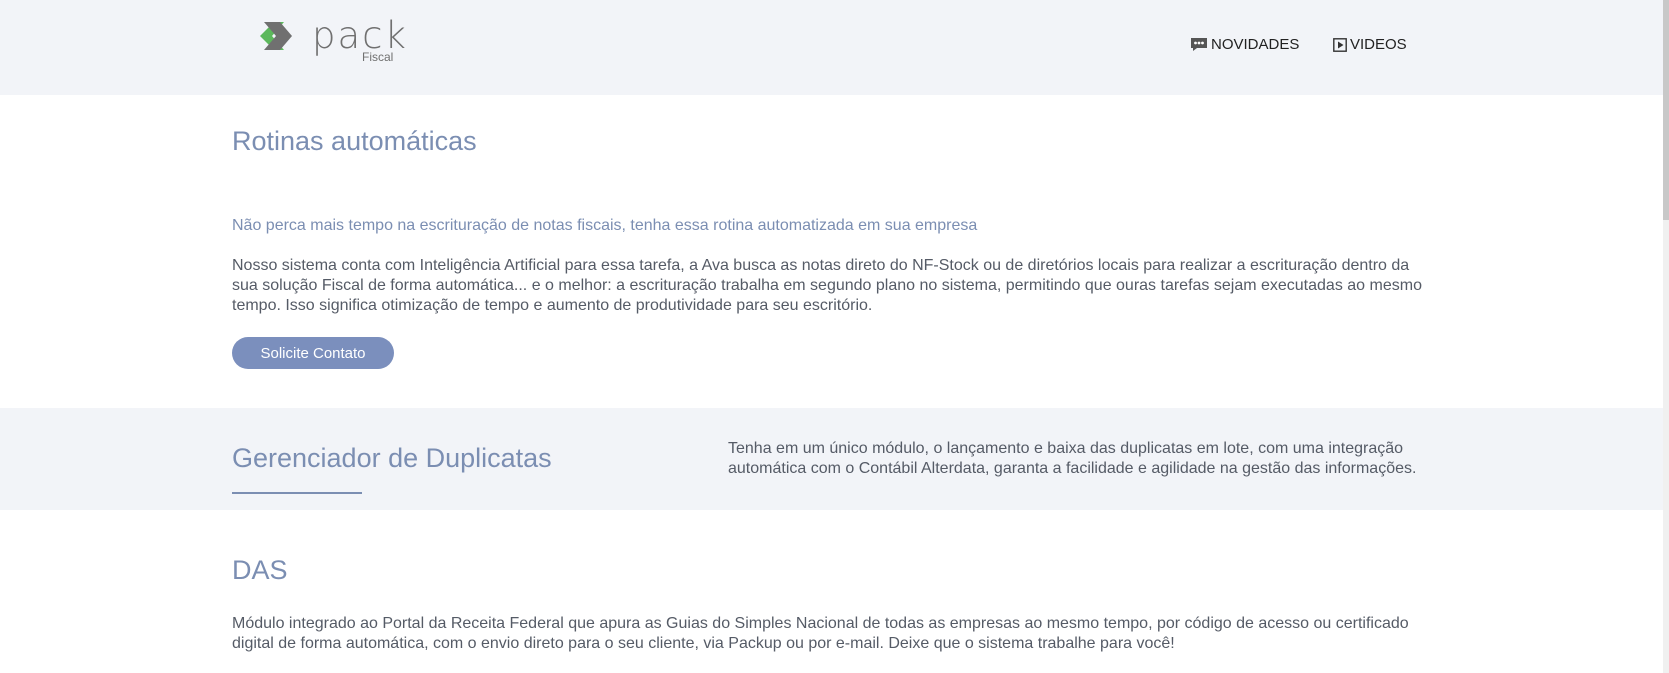 This screenshot has width=1669, height=673. I want to click on logo-wordmark: pack, so click(360, 35).